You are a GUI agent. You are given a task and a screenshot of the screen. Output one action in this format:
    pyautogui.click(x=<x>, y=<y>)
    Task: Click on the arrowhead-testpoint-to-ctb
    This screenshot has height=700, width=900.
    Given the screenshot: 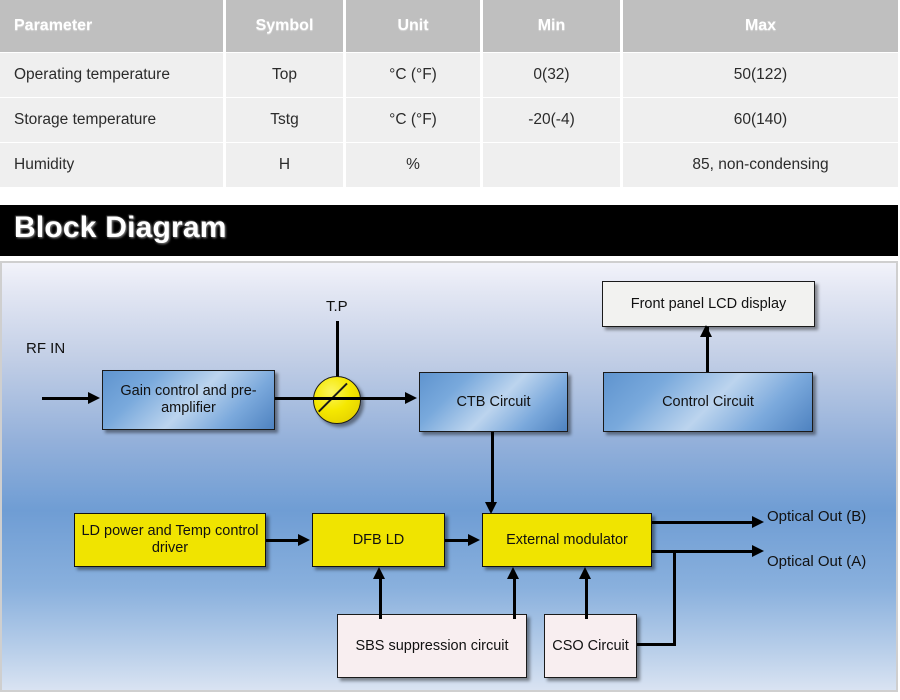 What is the action you would take?
    pyautogui.click(x=411, y=398)
    